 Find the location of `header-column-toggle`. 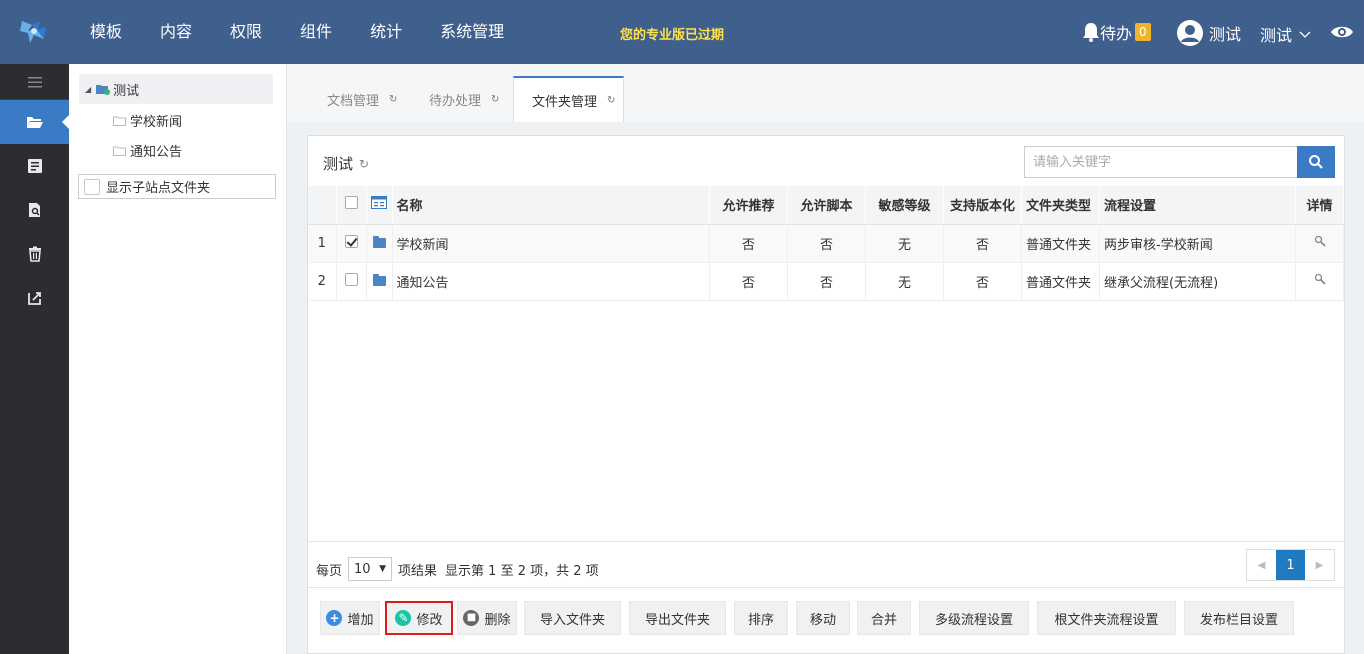

header-column-toggle is located at coordinates (379, 205).